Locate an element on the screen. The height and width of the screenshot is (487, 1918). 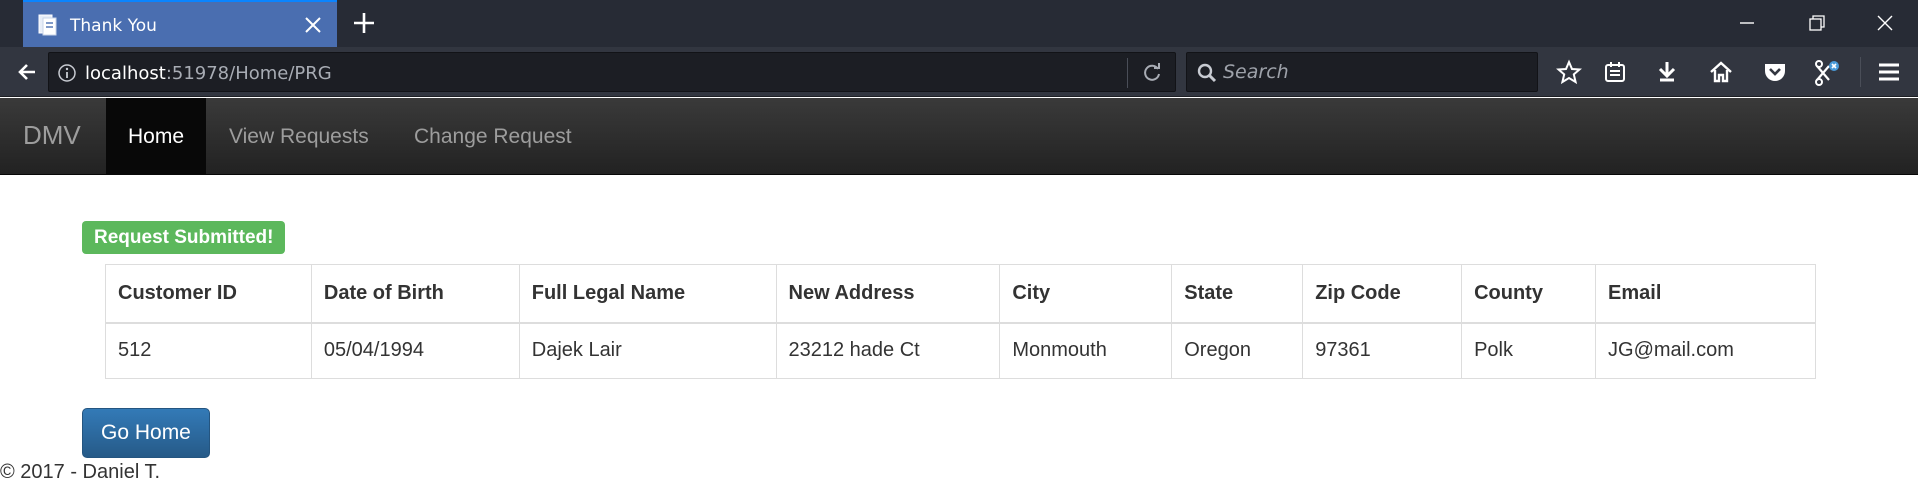
minimize-icon is located at coordinates (1747, 23).